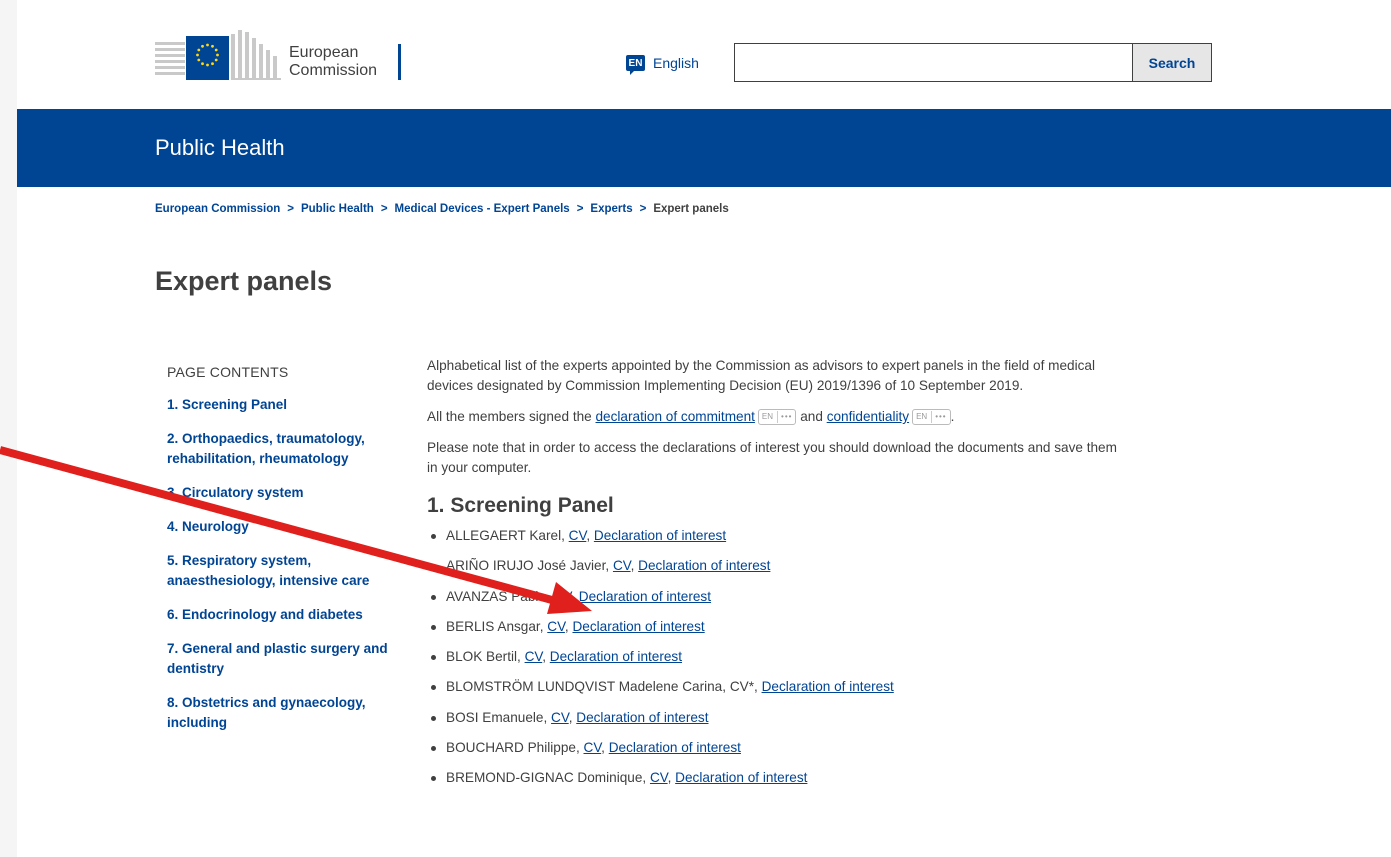 This screenshot has height=857, width=1391. Describe the element at coordinates (324, 52) in the screenshot. I see `logo-line-1: European` at that location.